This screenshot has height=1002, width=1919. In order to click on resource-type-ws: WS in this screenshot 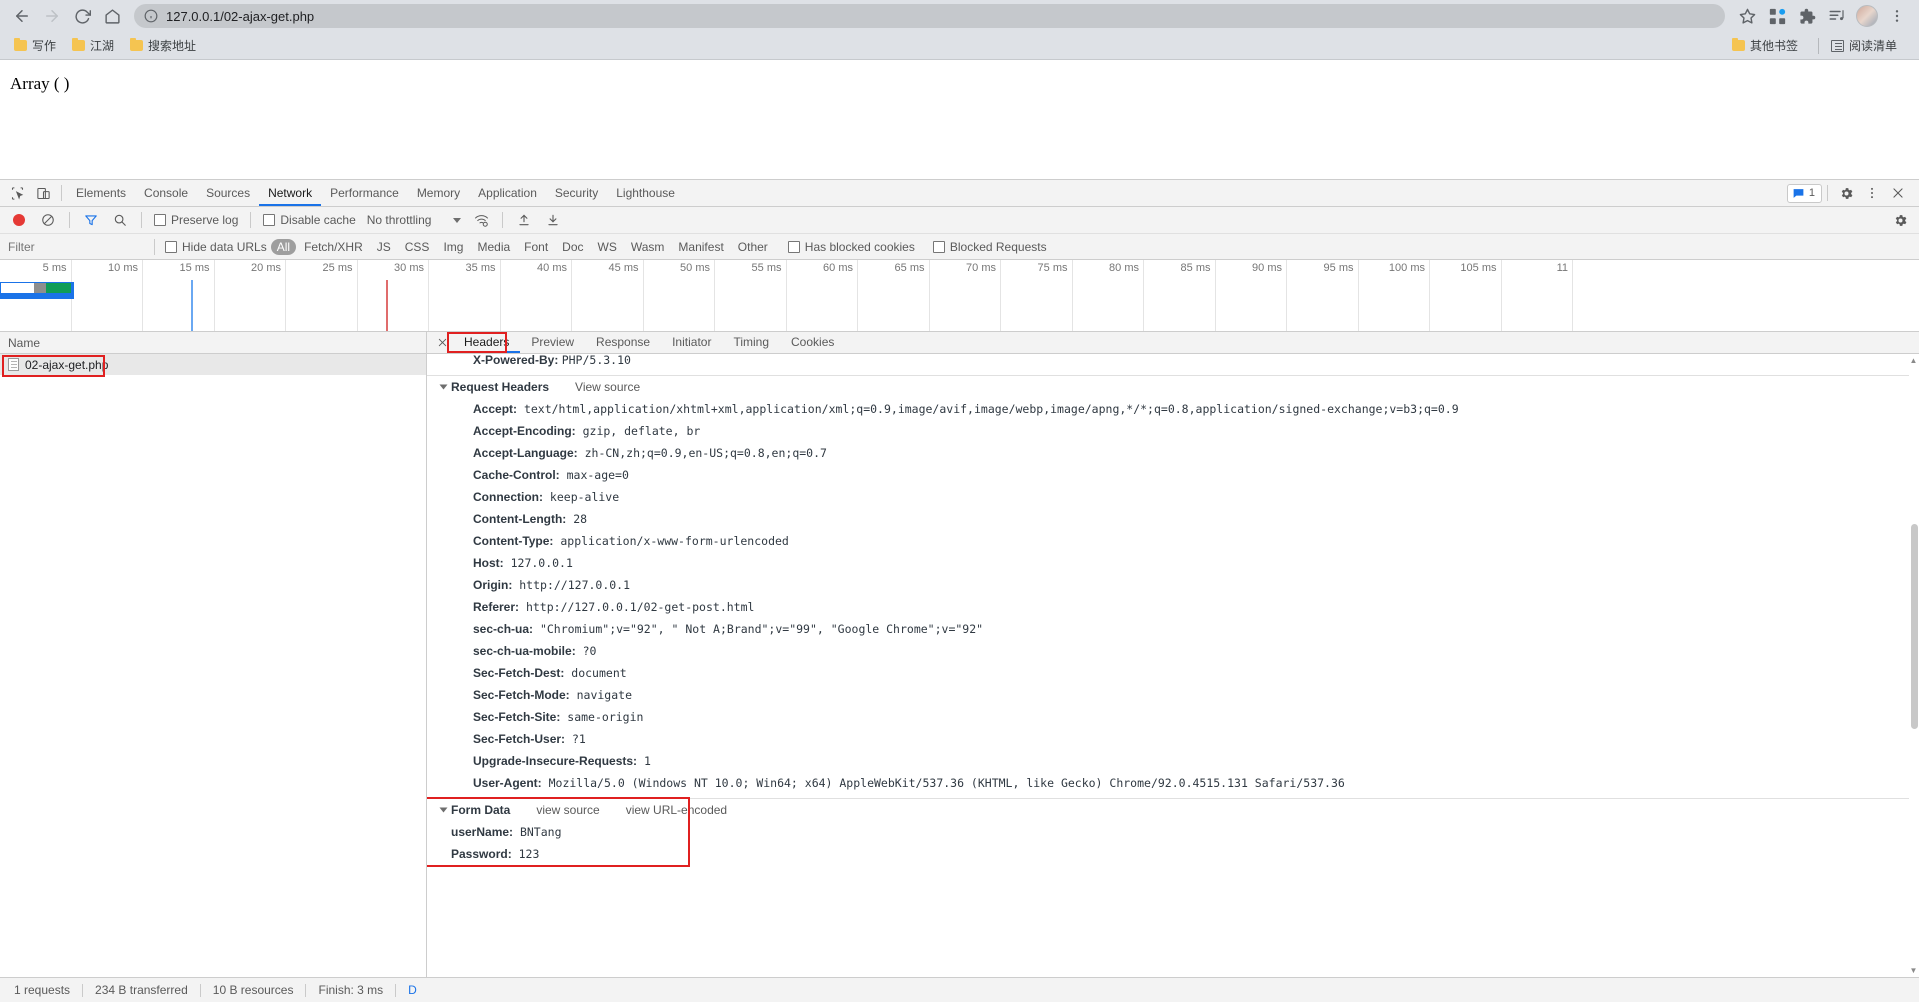, I will do `click(607, 247)`.